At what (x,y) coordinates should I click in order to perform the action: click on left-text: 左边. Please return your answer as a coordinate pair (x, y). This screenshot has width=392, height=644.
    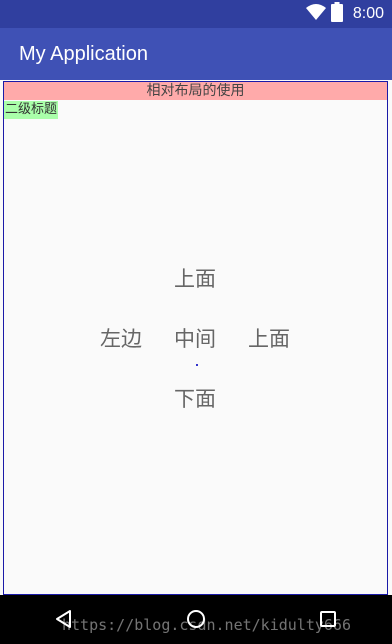
    Looking at the image, I should click on (121, 339).